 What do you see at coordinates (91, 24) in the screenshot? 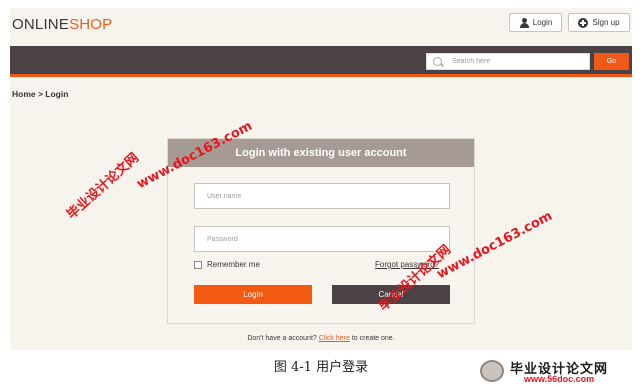
I see `logo-shop-text: SHOP` at bounding box center [91, 24].